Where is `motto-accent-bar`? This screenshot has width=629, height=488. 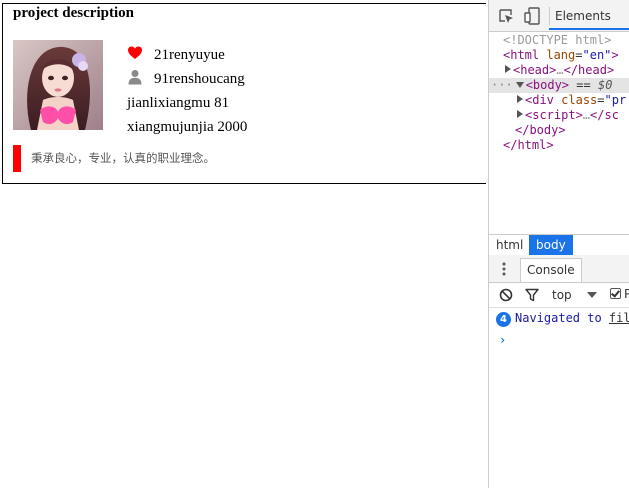
motto-accent-bar is located at coordinates (17, 158).